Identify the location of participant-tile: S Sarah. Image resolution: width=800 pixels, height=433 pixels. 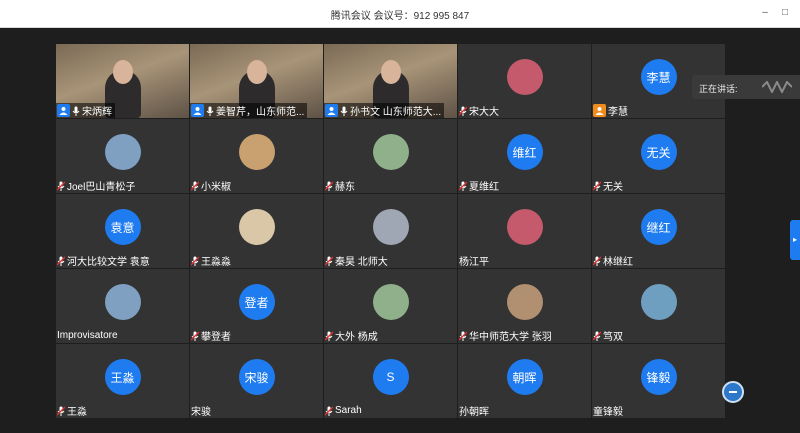
(390, 381).